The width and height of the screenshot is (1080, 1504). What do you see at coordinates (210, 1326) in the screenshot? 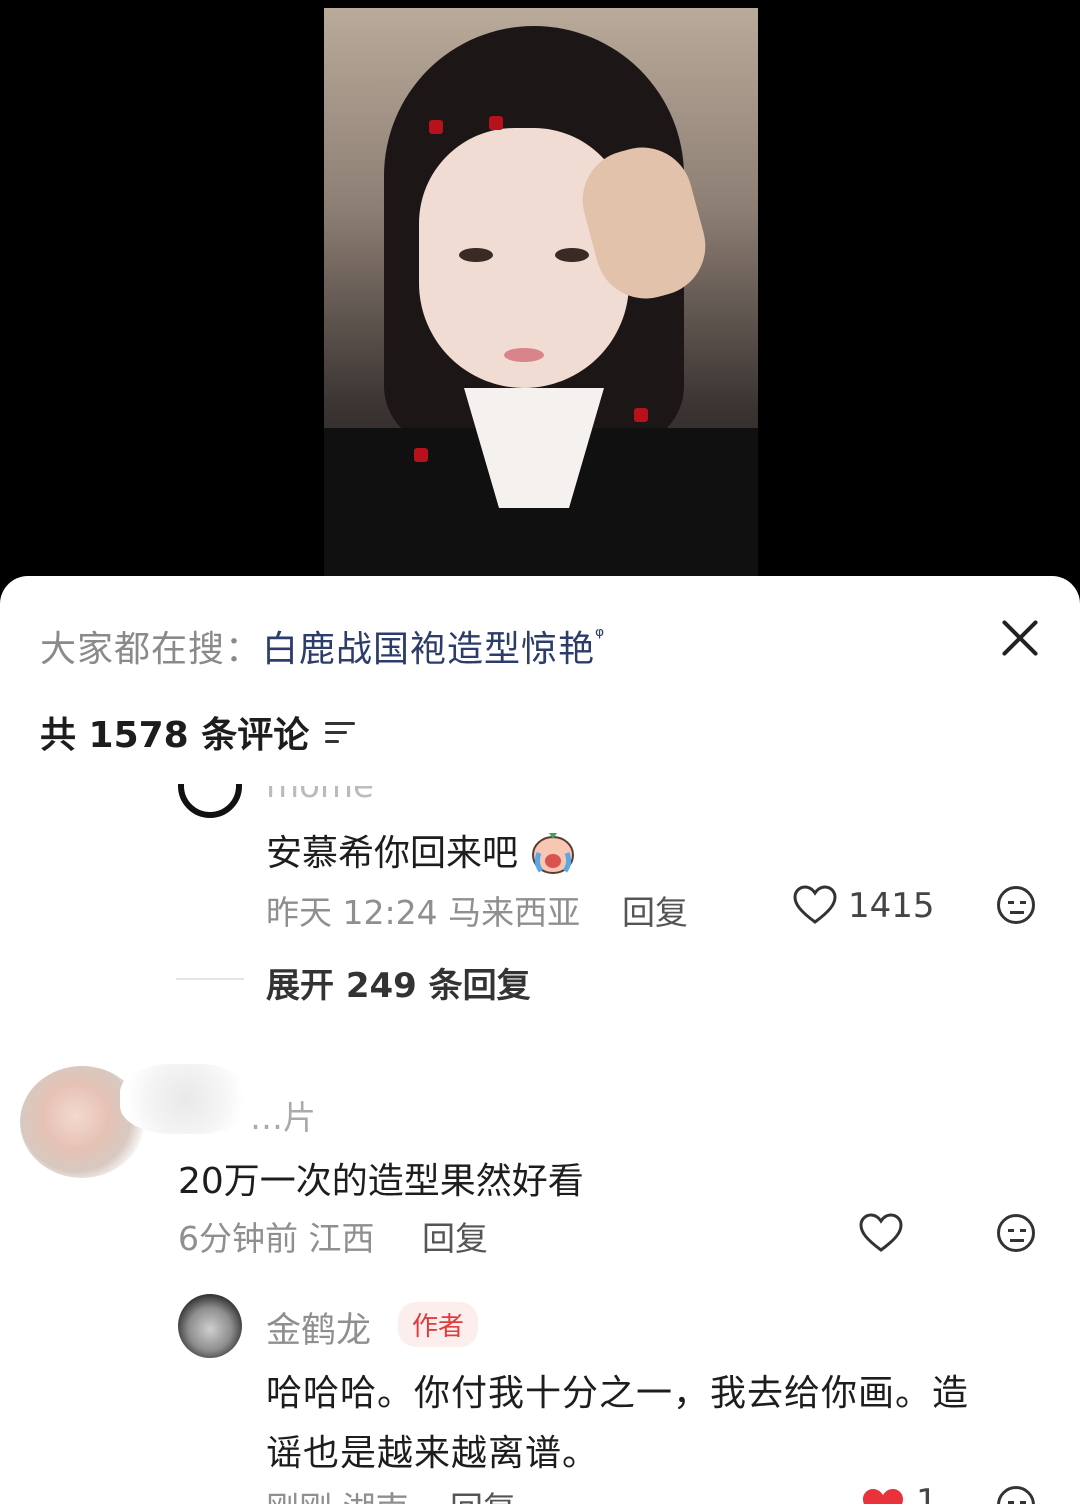
I see `author-avatar` at bounding box center [210, 1326].